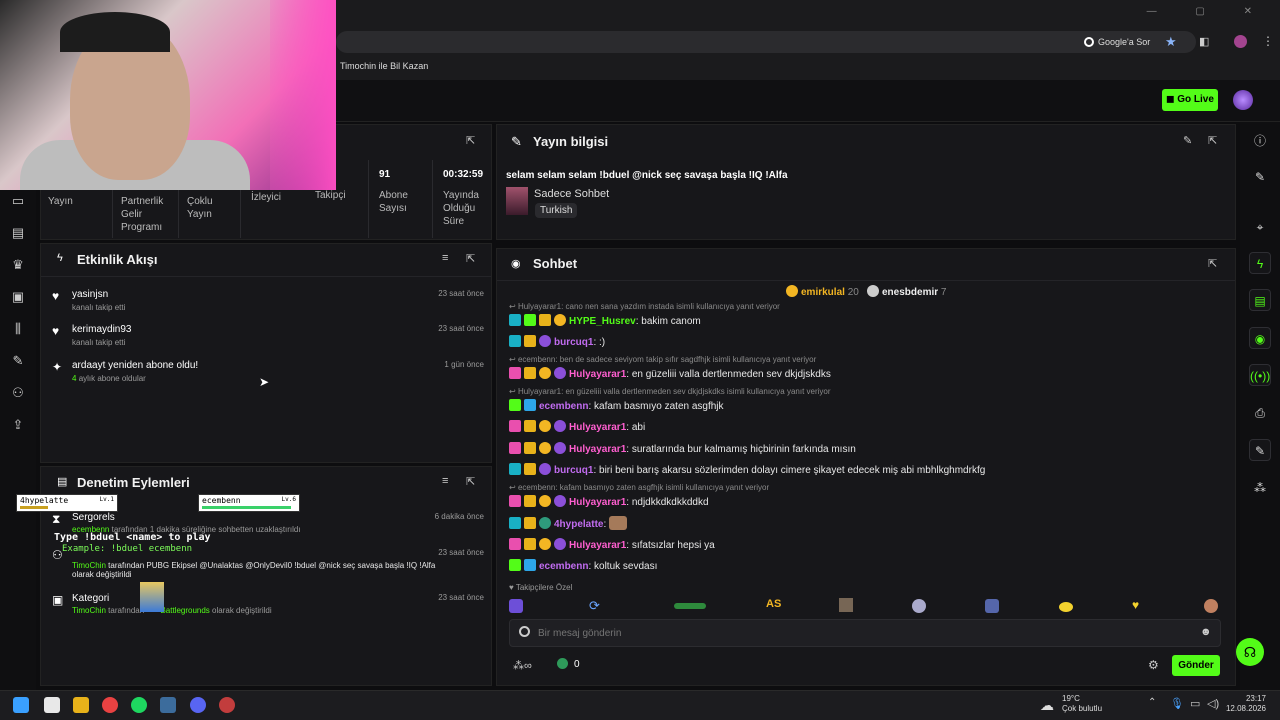 This screenshot has width=1280, height=720. Describe the element at coordinates (90, 294) in the screenshot. I see `activity-user: yasinjsn` at that location.